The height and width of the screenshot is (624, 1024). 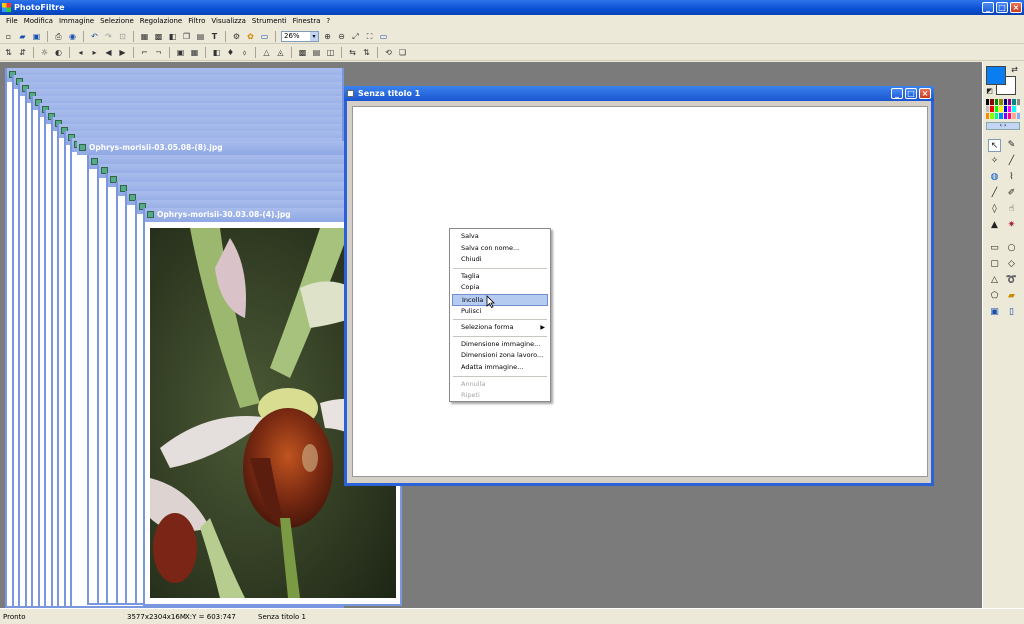 What do you see at coordinates (108, 52) in the screenshot?
I see `gamma-minus-icon: ◀` at bounding box center [108, 52].